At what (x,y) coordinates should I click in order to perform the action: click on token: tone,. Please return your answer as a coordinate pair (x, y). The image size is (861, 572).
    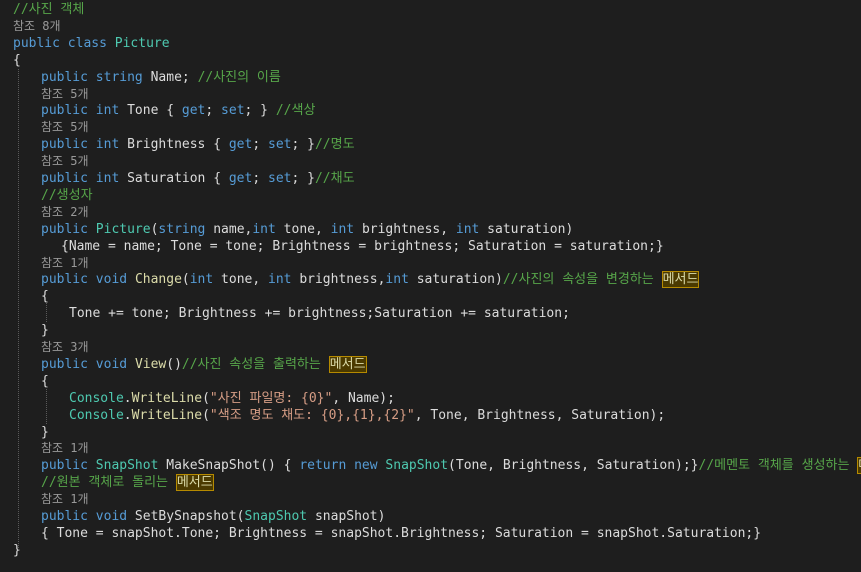
    Looking at the image, I should click on (241, 280).